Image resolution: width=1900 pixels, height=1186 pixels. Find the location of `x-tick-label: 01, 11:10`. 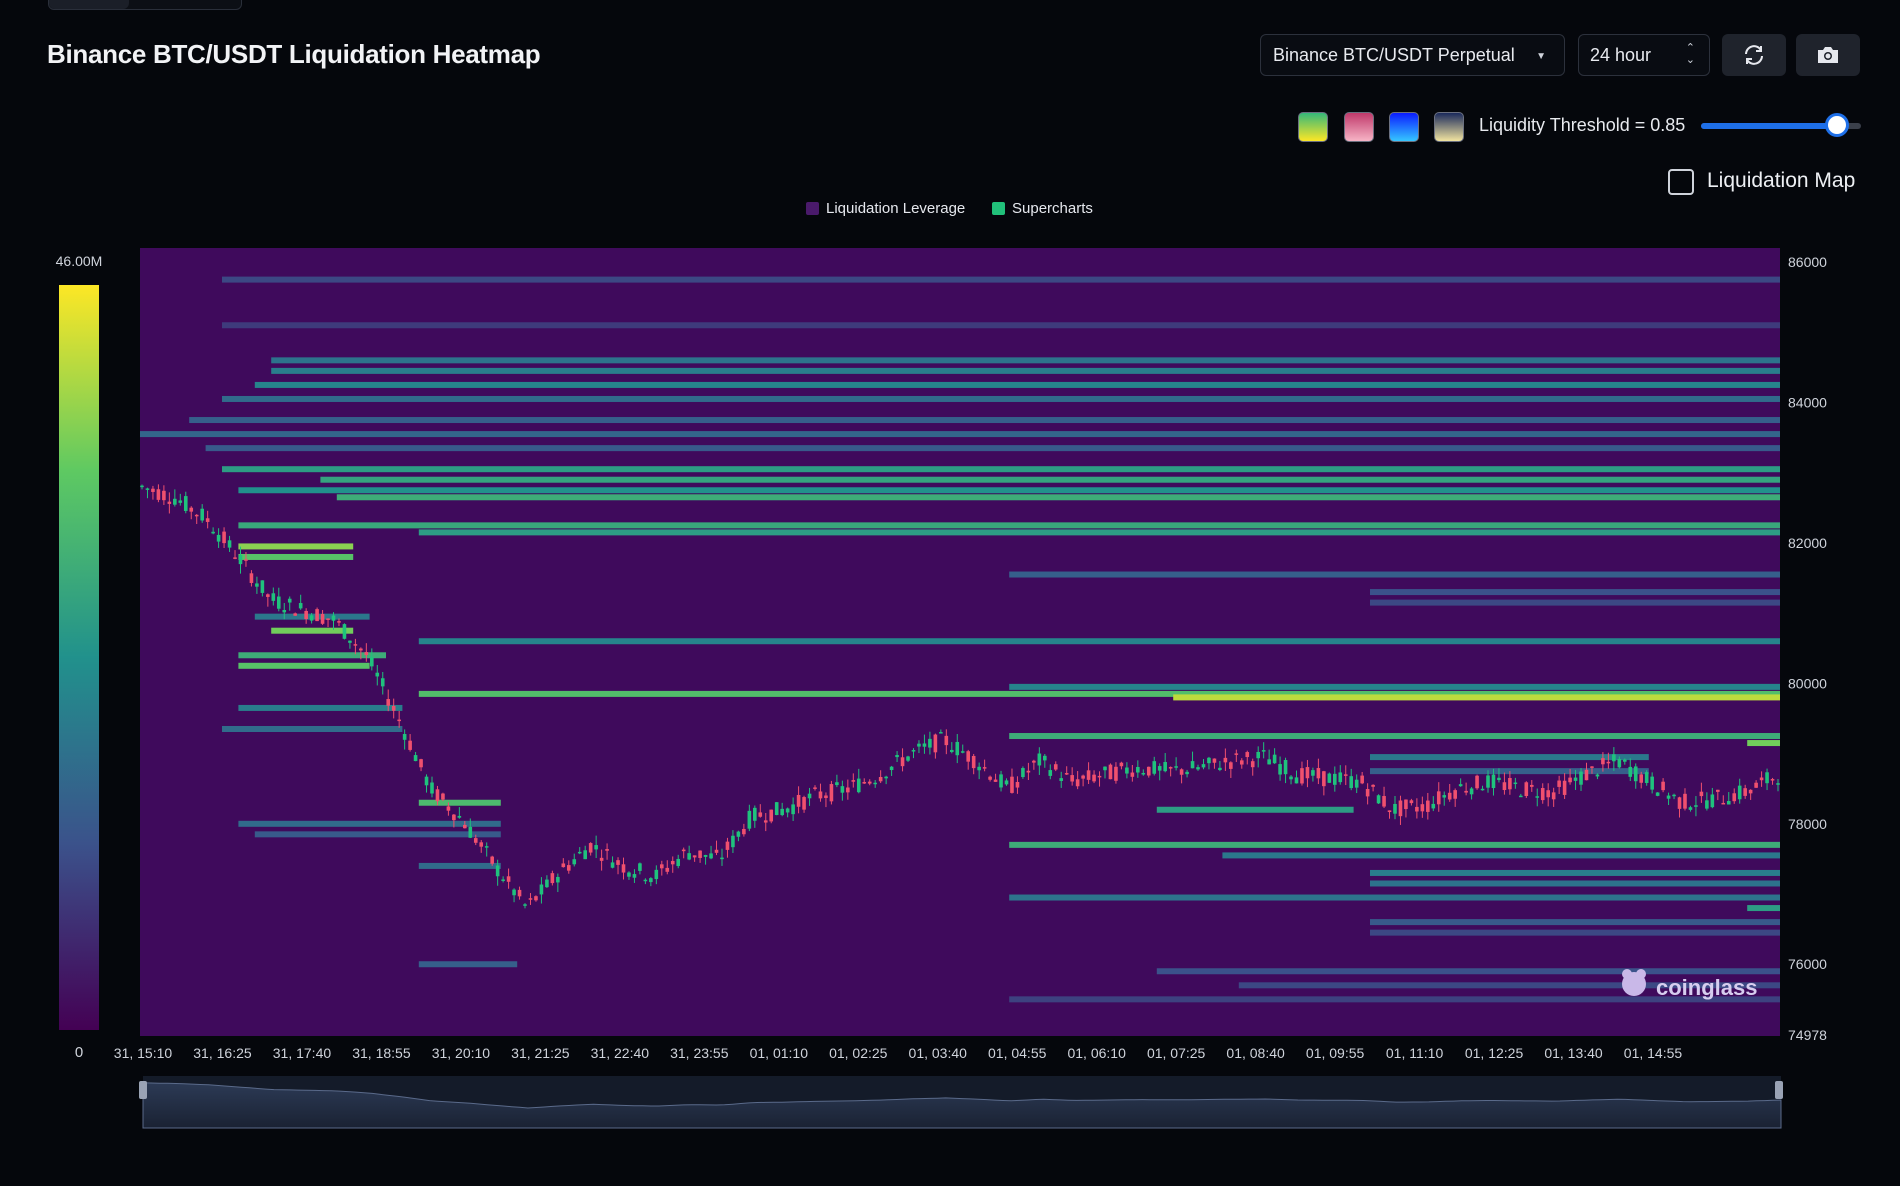

x-tick-label: 01, 11:10 is located at coordinates (1415, 1053).